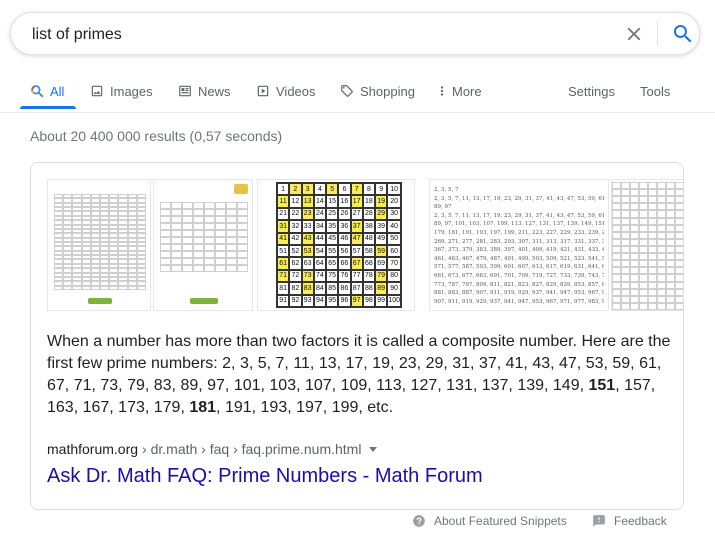 Image resolution: width=715 pixels, height=548 pixels. Describe the element at coordinates (344, 201) in the screenshot. I see `hundred-chart-cell: 16` at that location.